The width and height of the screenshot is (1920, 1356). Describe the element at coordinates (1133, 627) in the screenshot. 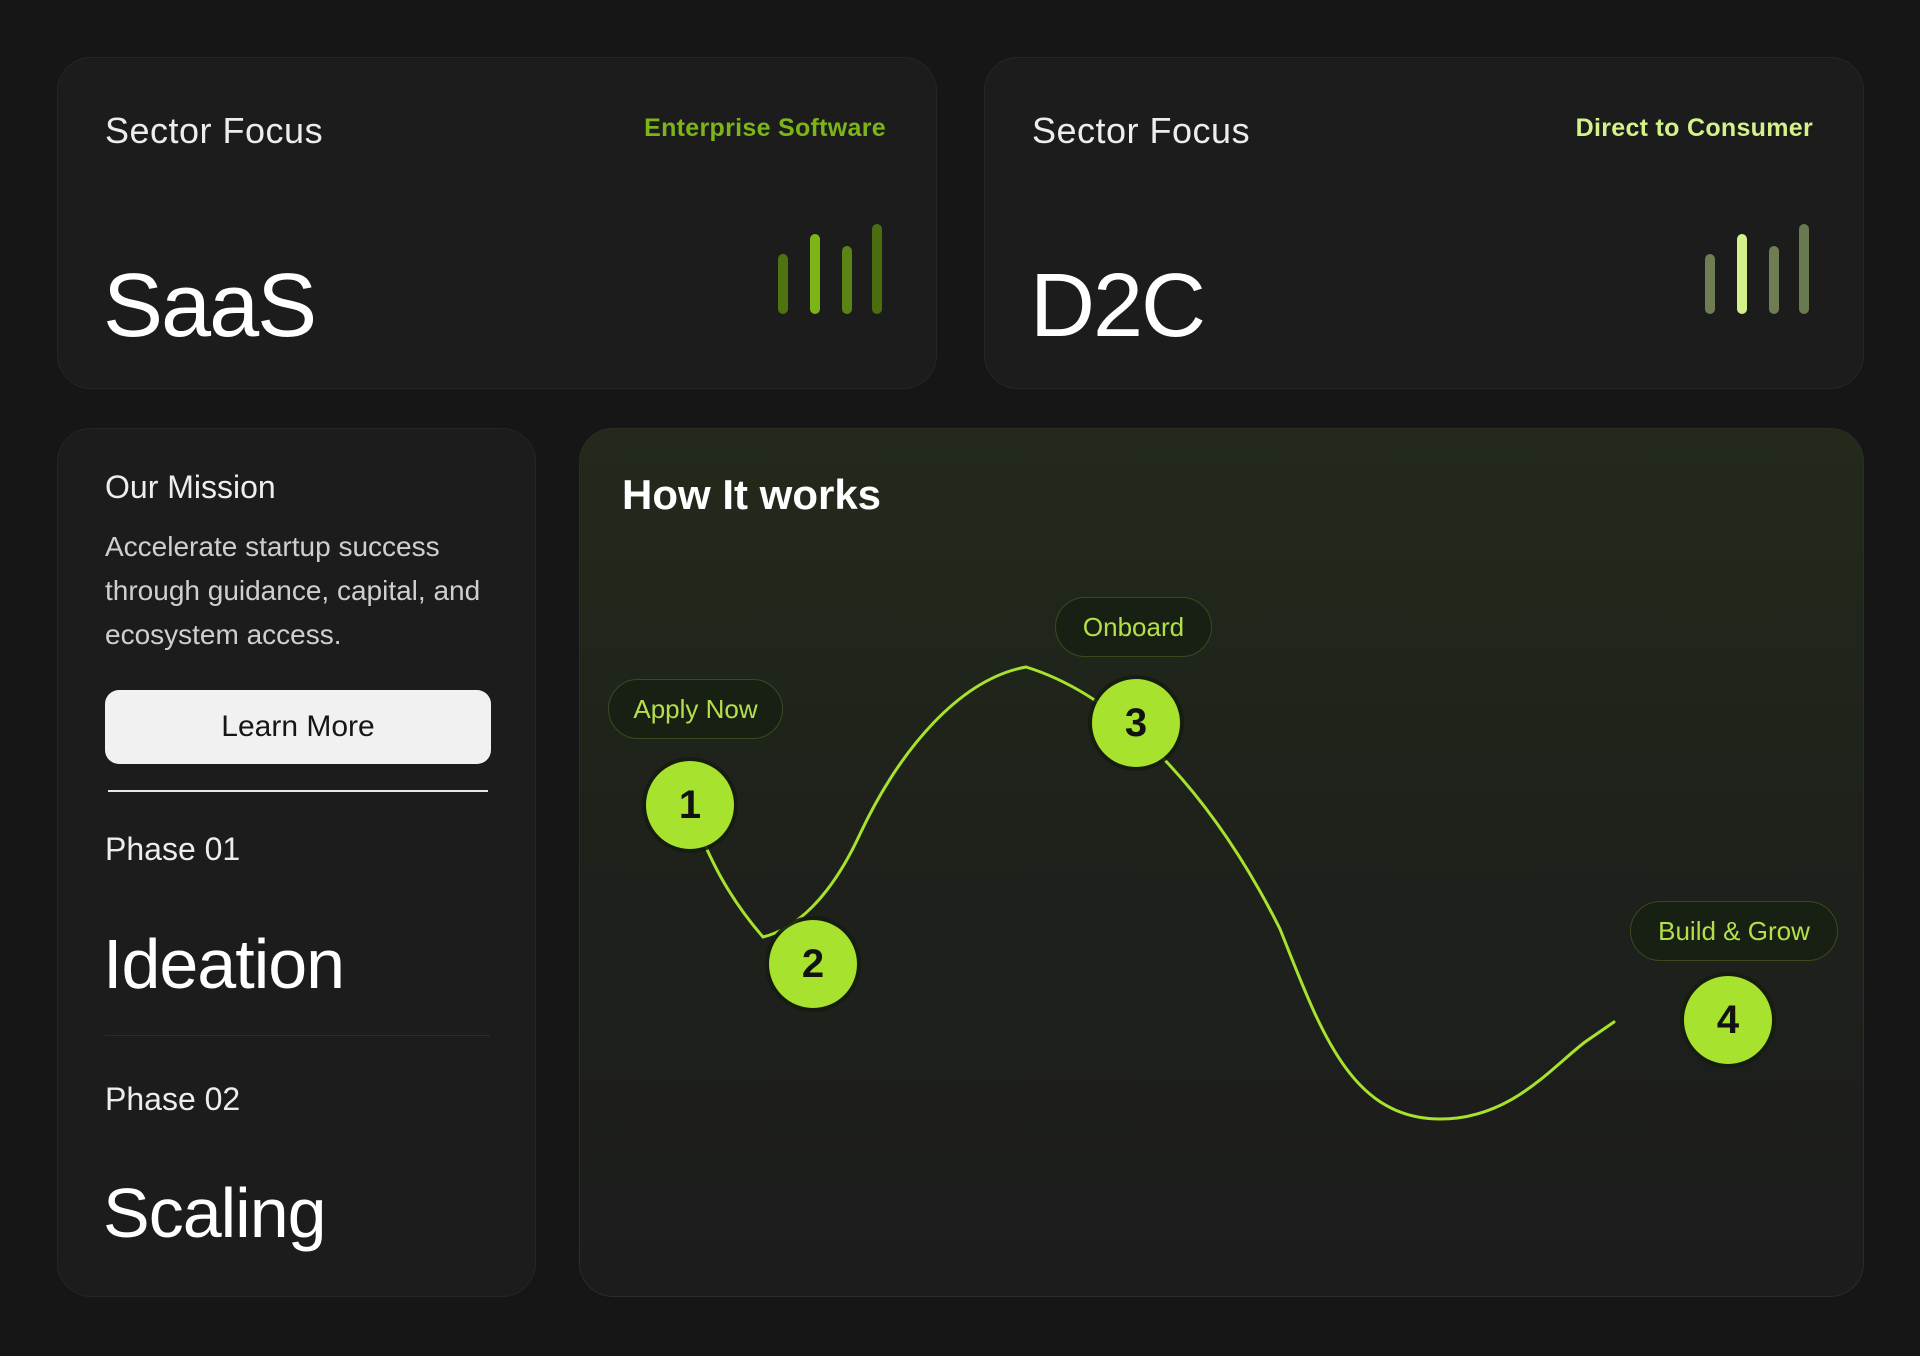

I see `step-label-onboard: Onboard` at that location.